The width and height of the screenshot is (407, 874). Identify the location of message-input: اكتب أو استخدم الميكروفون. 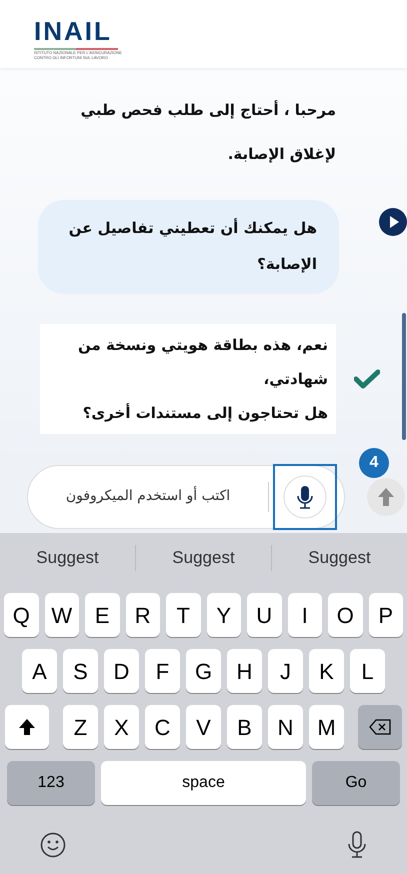
(186, 496).